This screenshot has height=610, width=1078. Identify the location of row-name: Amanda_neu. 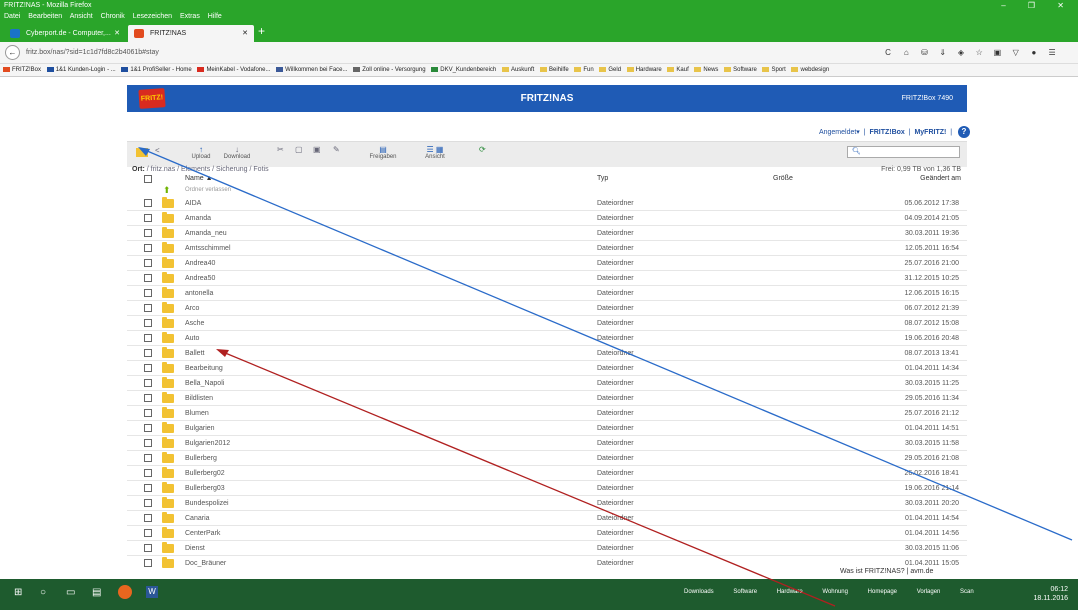
(206, 233).